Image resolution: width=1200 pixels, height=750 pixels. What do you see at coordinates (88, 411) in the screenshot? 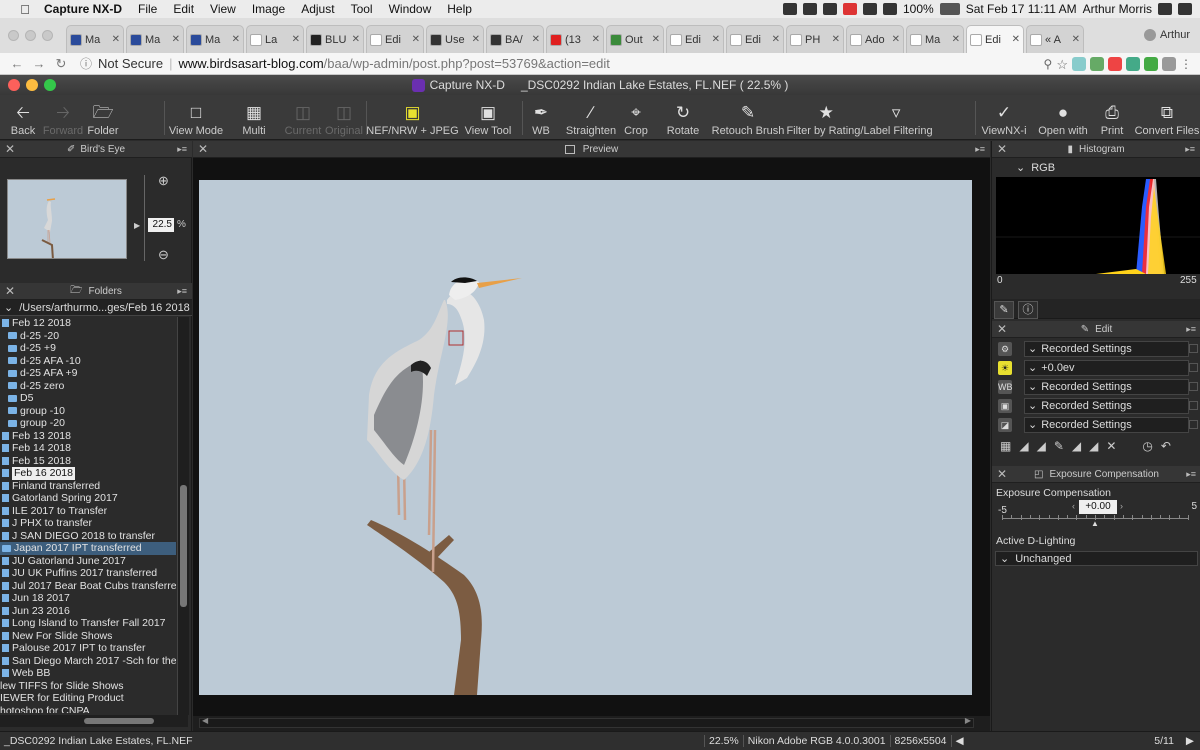
I see `folder-tree-item: group -10` at bounding box center [88, 411].